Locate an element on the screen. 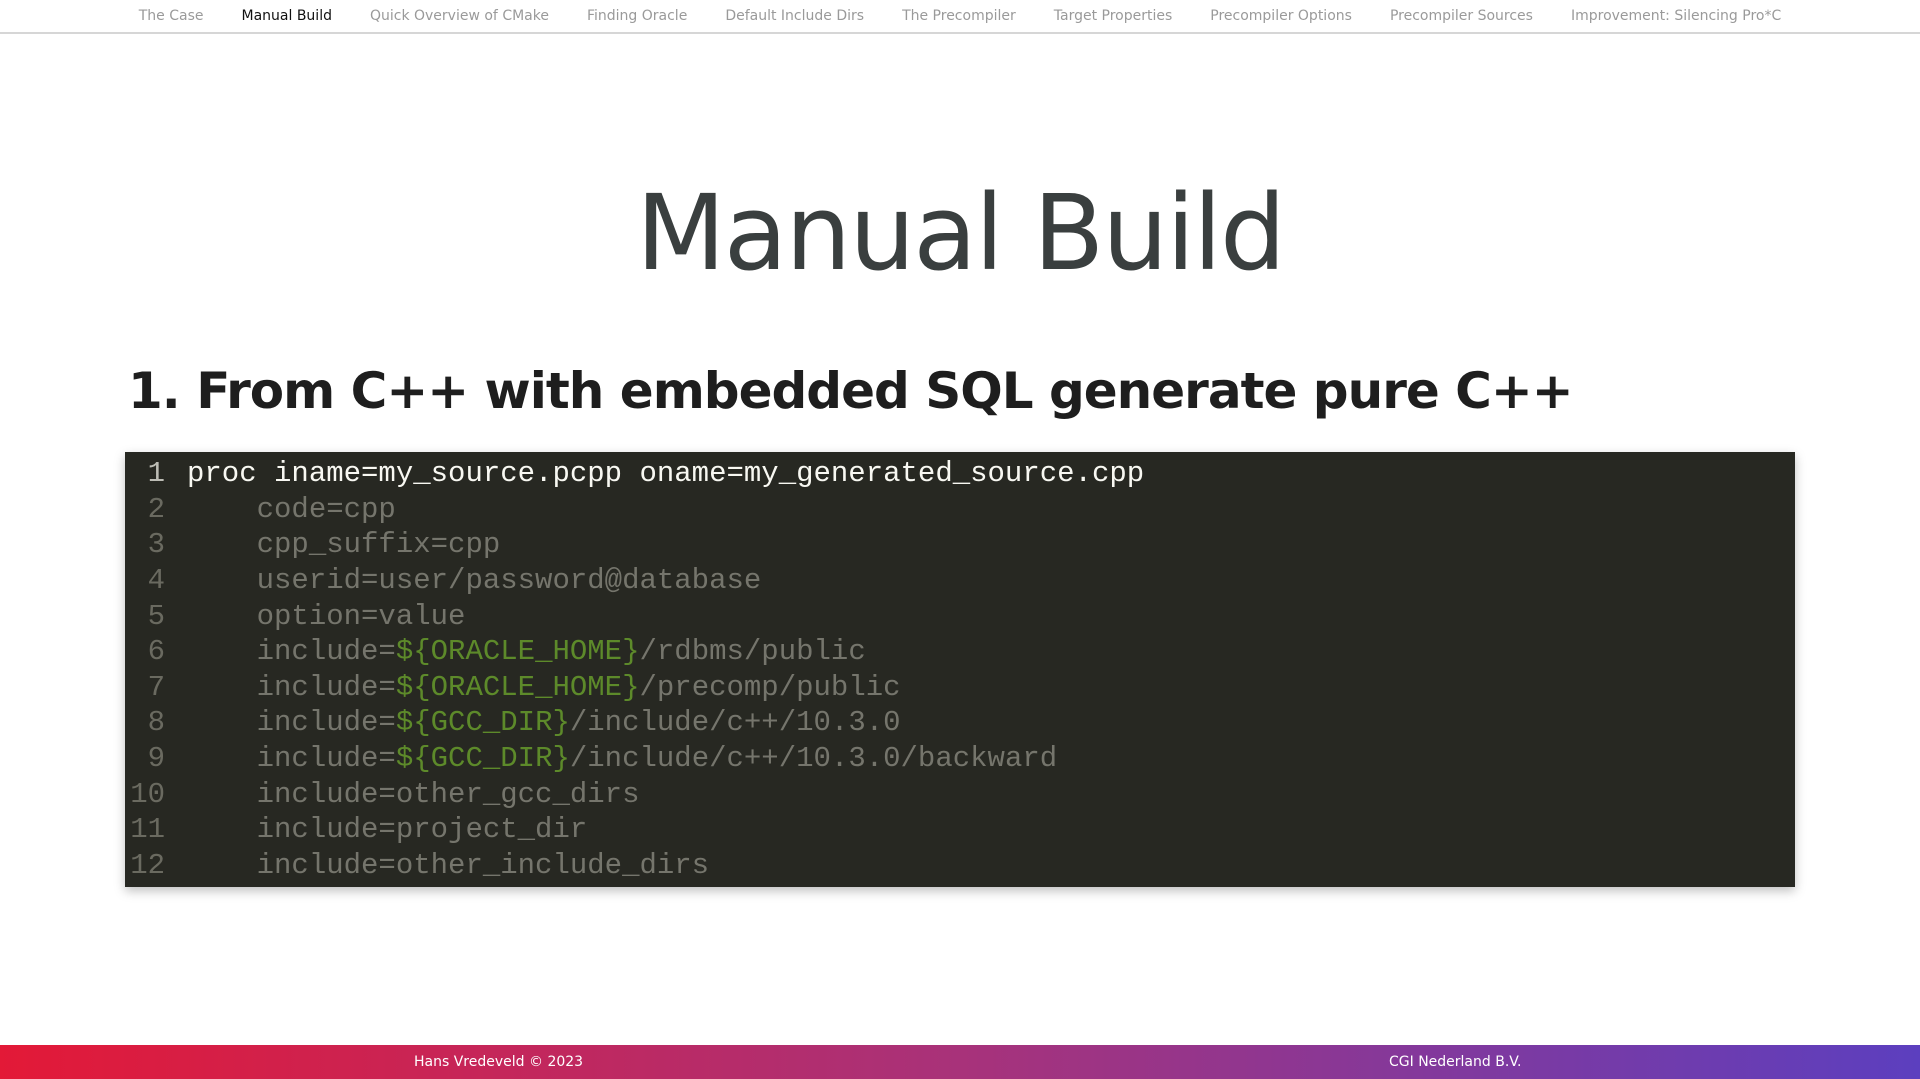  code-text: include=${ORACLE_HOME}/rdbms/public is located at coordinates (526, 651).